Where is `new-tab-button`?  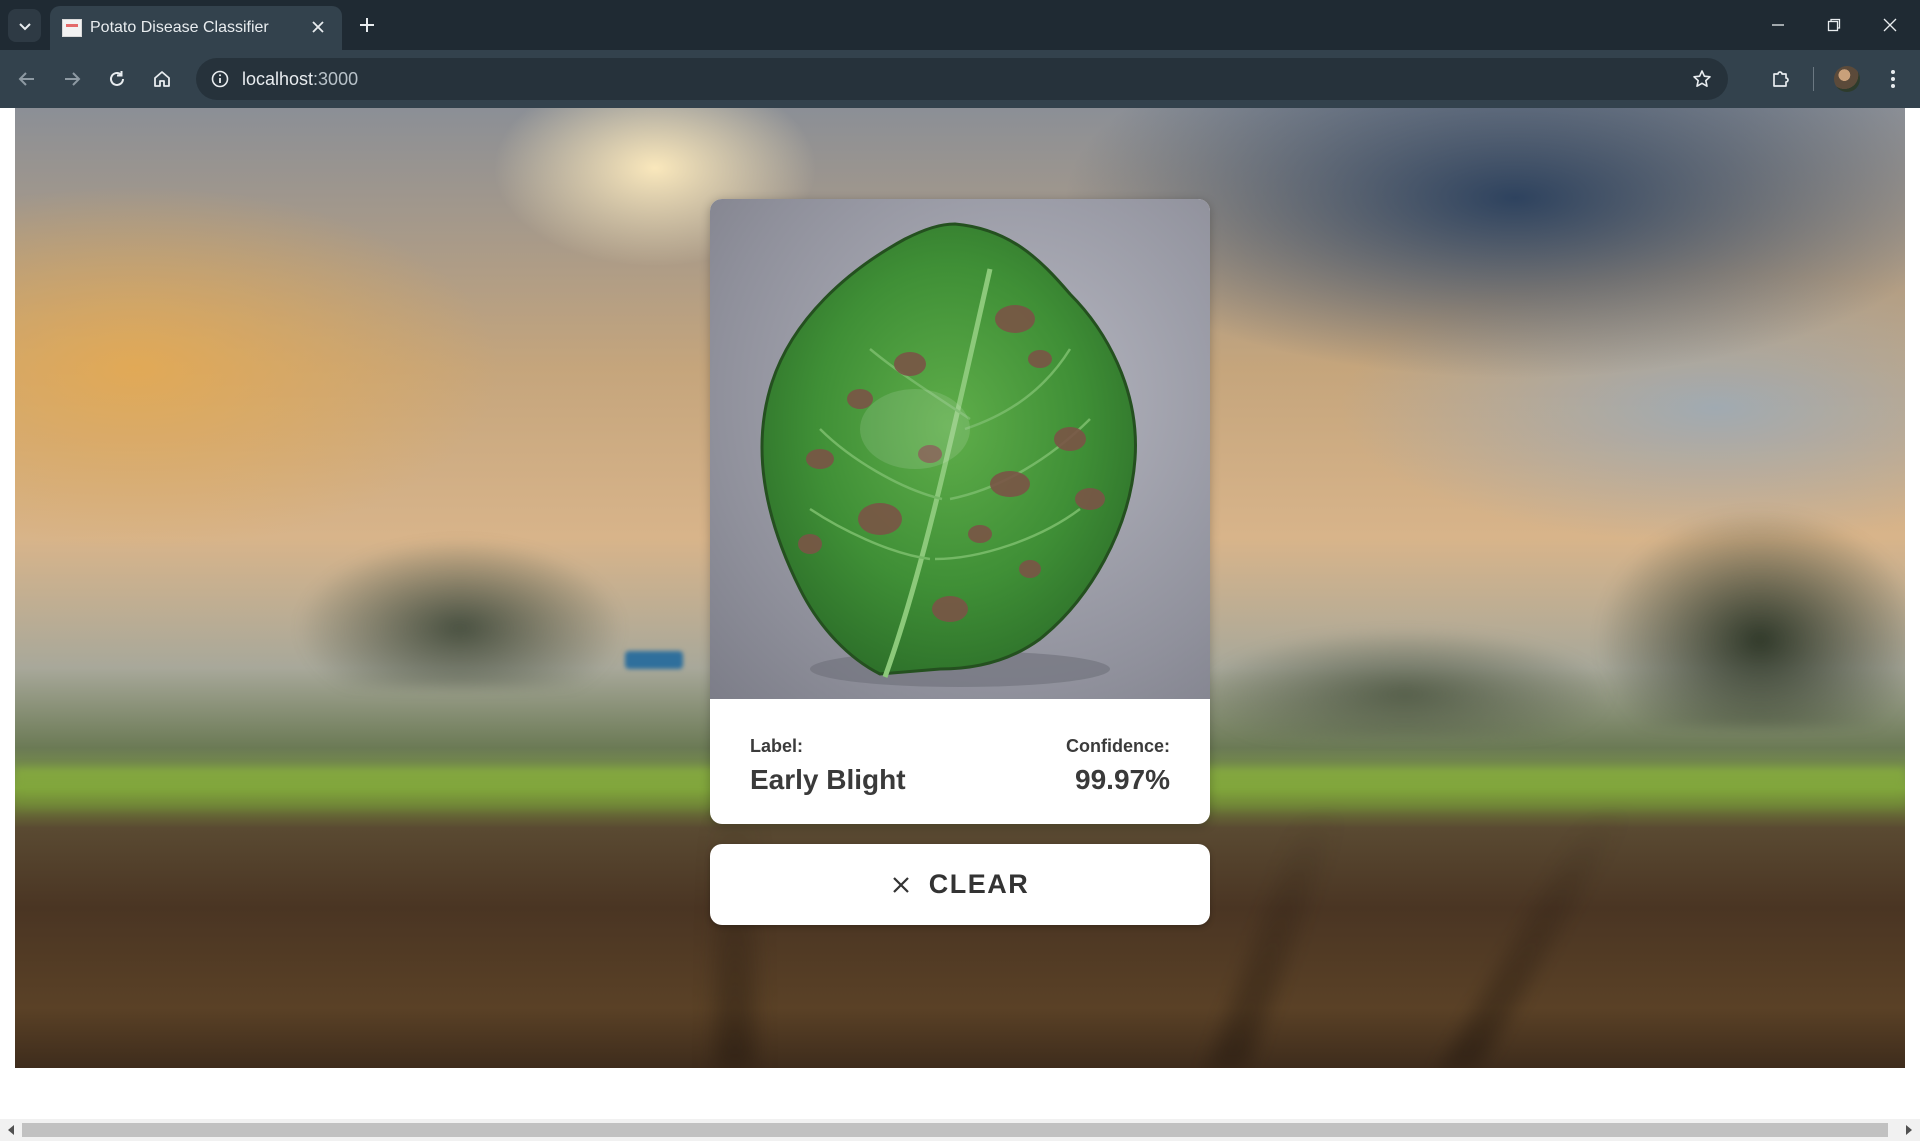
new-tab-button is located at coordinates (367, 25).